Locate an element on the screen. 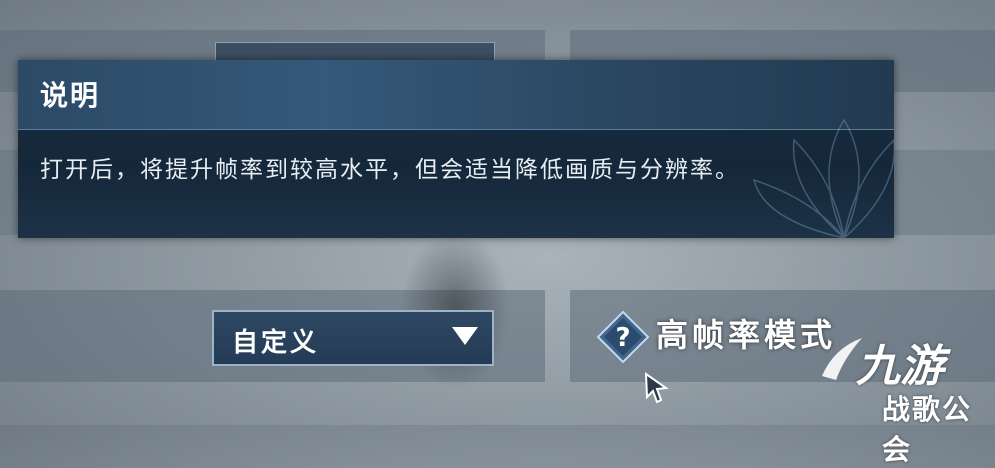 The image size is (995, 468). watermark: 九游 战歌公会 is located at coordinates (901, 397).